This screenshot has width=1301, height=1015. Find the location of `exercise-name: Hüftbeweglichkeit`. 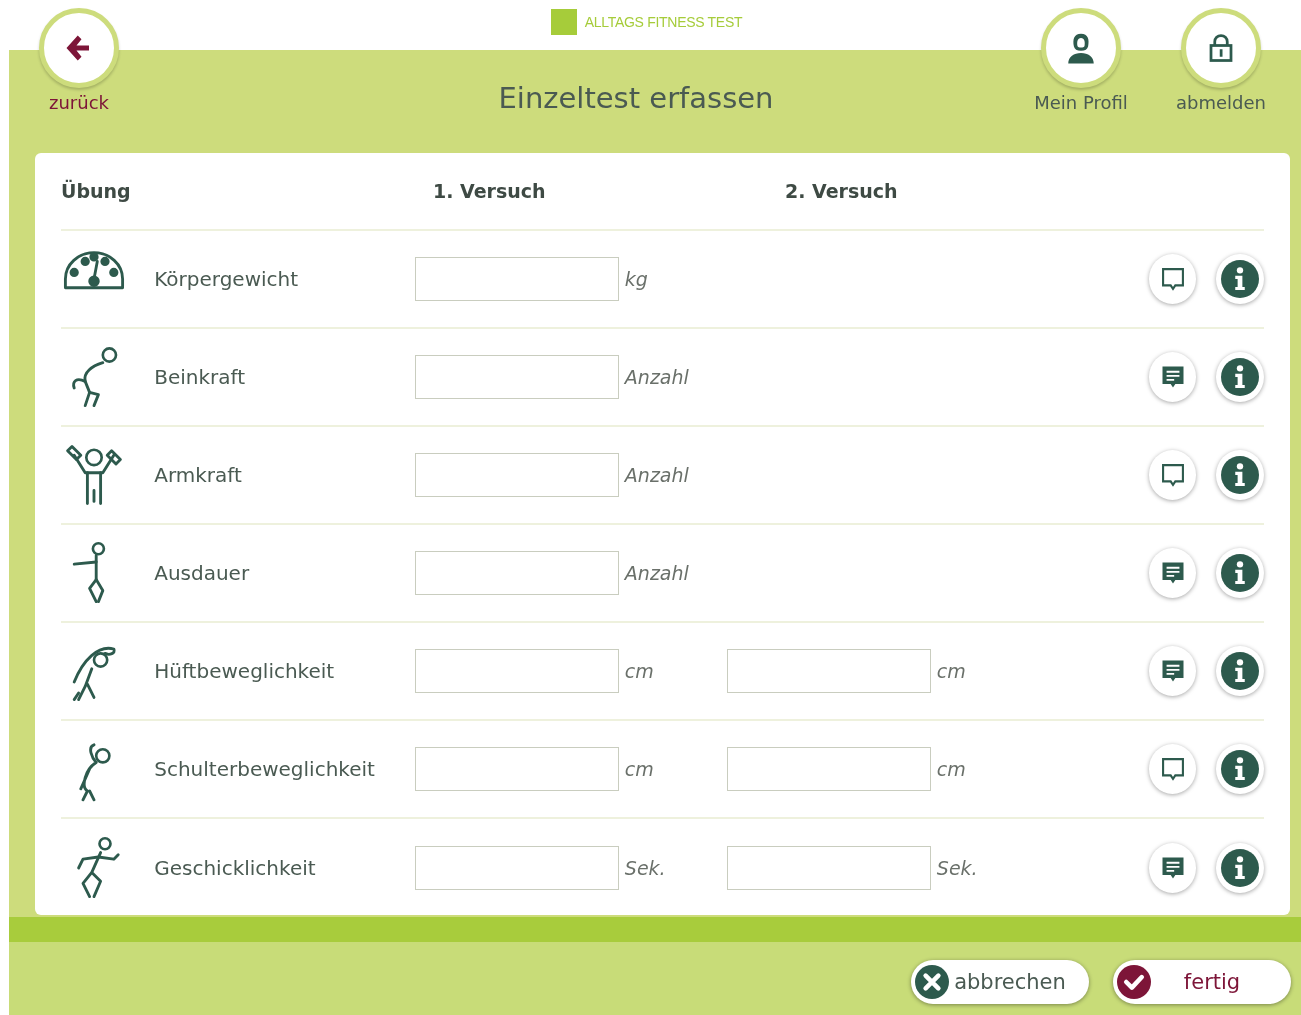

exercise-name: Hüftbeweglichkeit is located at coordinates (245, 671).